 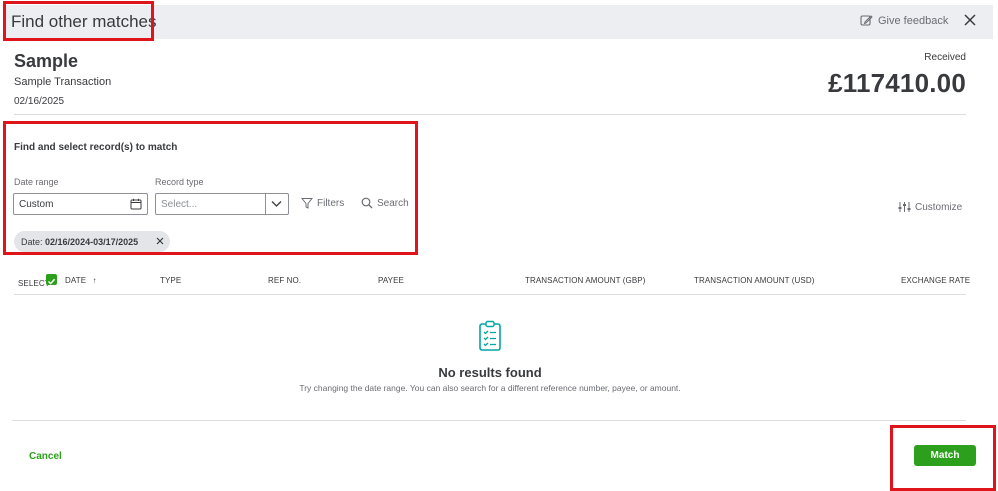 I want to click on calendar-icon, so click(x=136, y=204).